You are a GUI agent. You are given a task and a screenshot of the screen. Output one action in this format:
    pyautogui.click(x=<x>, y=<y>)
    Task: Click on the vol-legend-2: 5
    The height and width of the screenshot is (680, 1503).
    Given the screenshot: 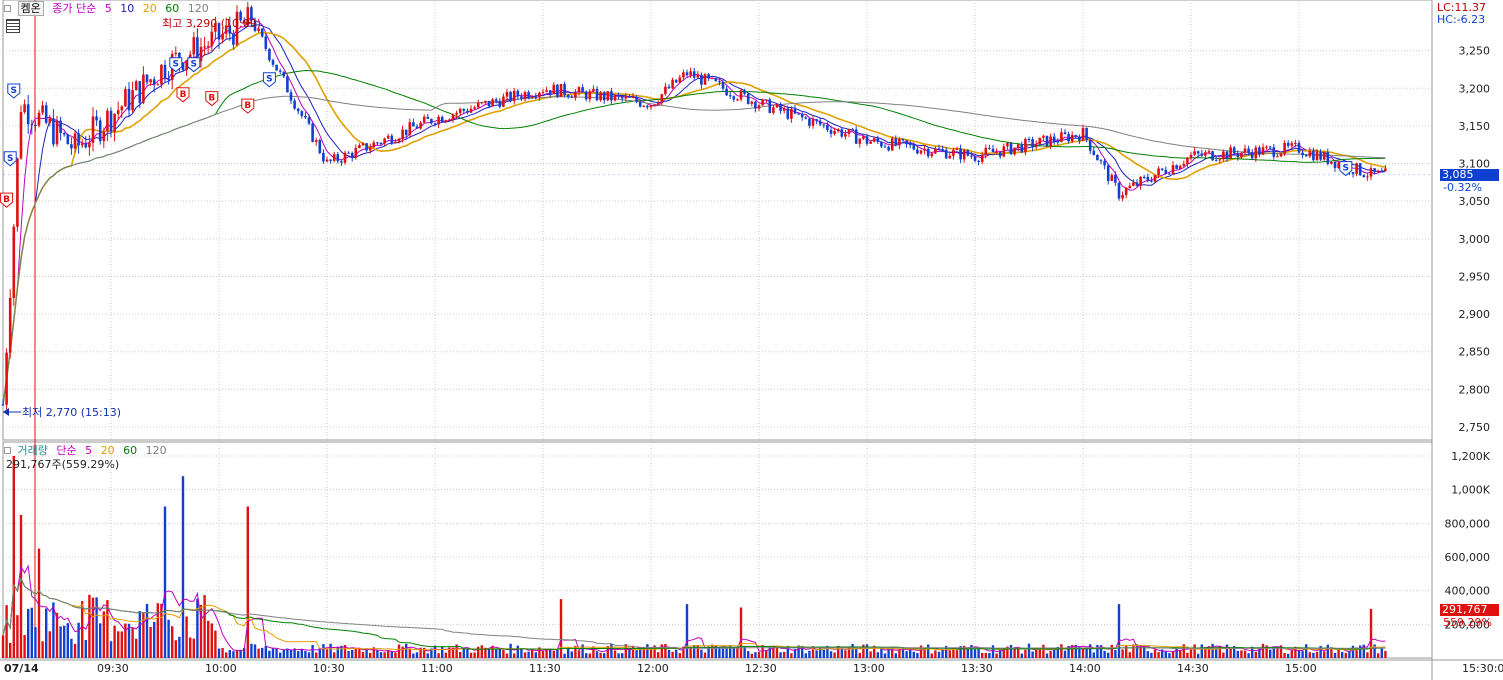 What is the action you would take?
    pyautogui.click(x=89, y=450)
    